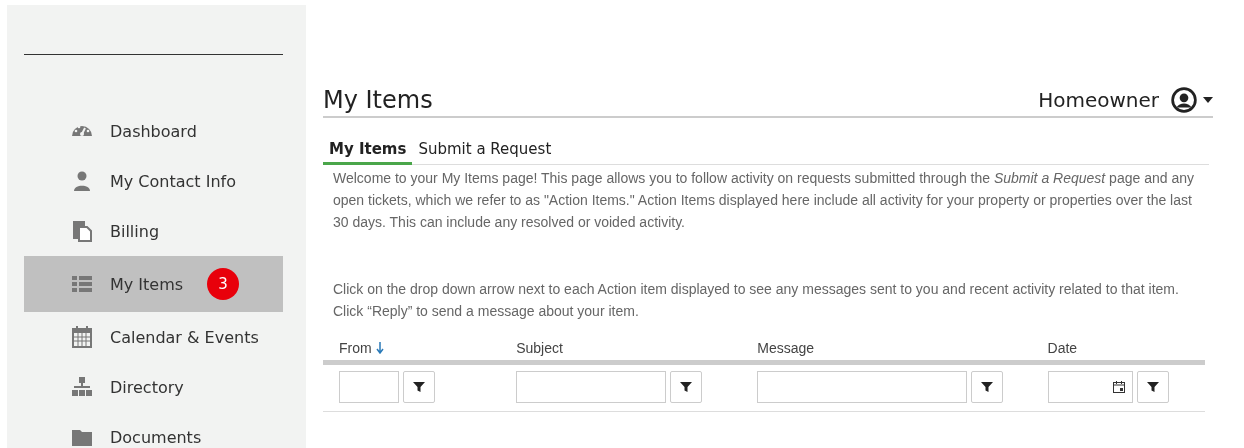  I want to click on column-header: Date, so click(1062, 348).